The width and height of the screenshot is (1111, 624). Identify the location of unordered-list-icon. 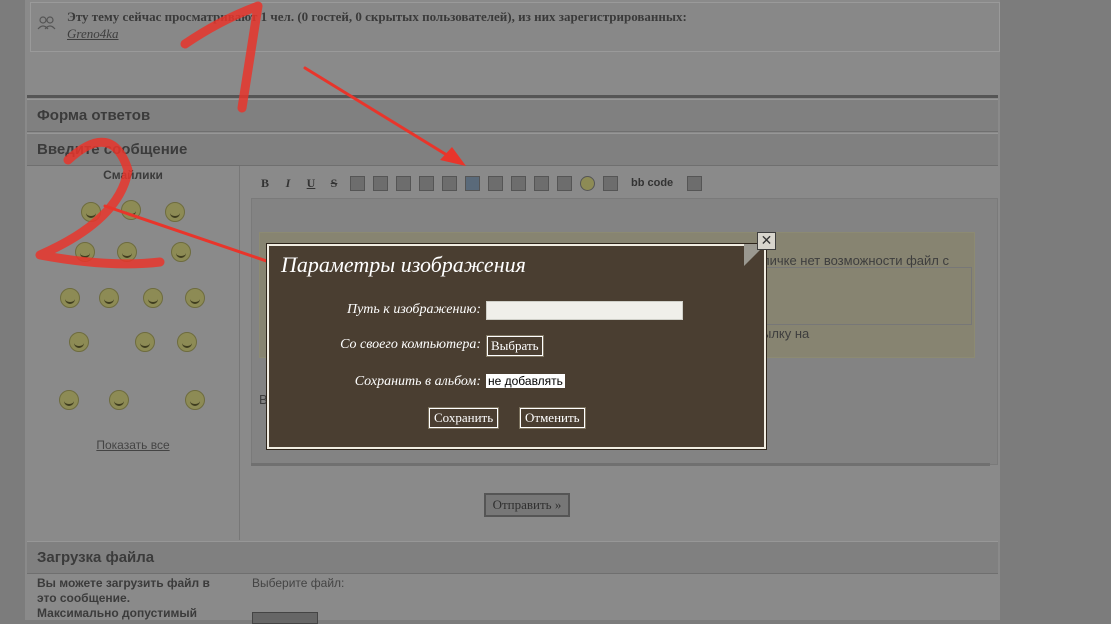
(564, 183).